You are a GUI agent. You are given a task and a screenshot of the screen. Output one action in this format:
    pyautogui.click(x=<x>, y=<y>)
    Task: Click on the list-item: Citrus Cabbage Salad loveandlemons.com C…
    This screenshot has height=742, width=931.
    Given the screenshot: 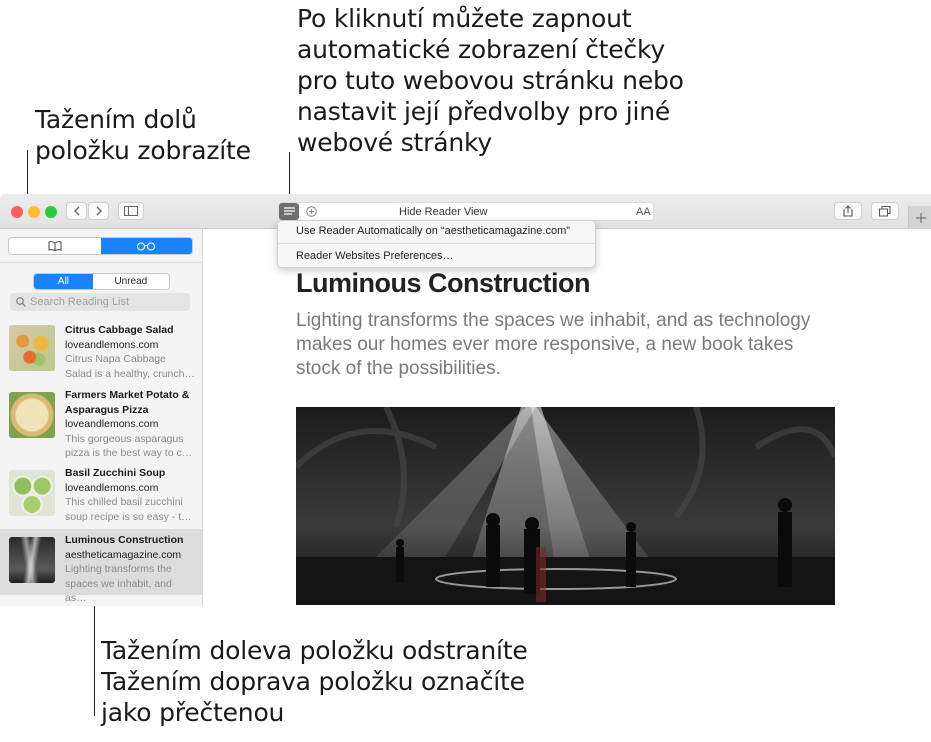 What is the action you would take?
    pyautogui.click(x=101, y=352)
    